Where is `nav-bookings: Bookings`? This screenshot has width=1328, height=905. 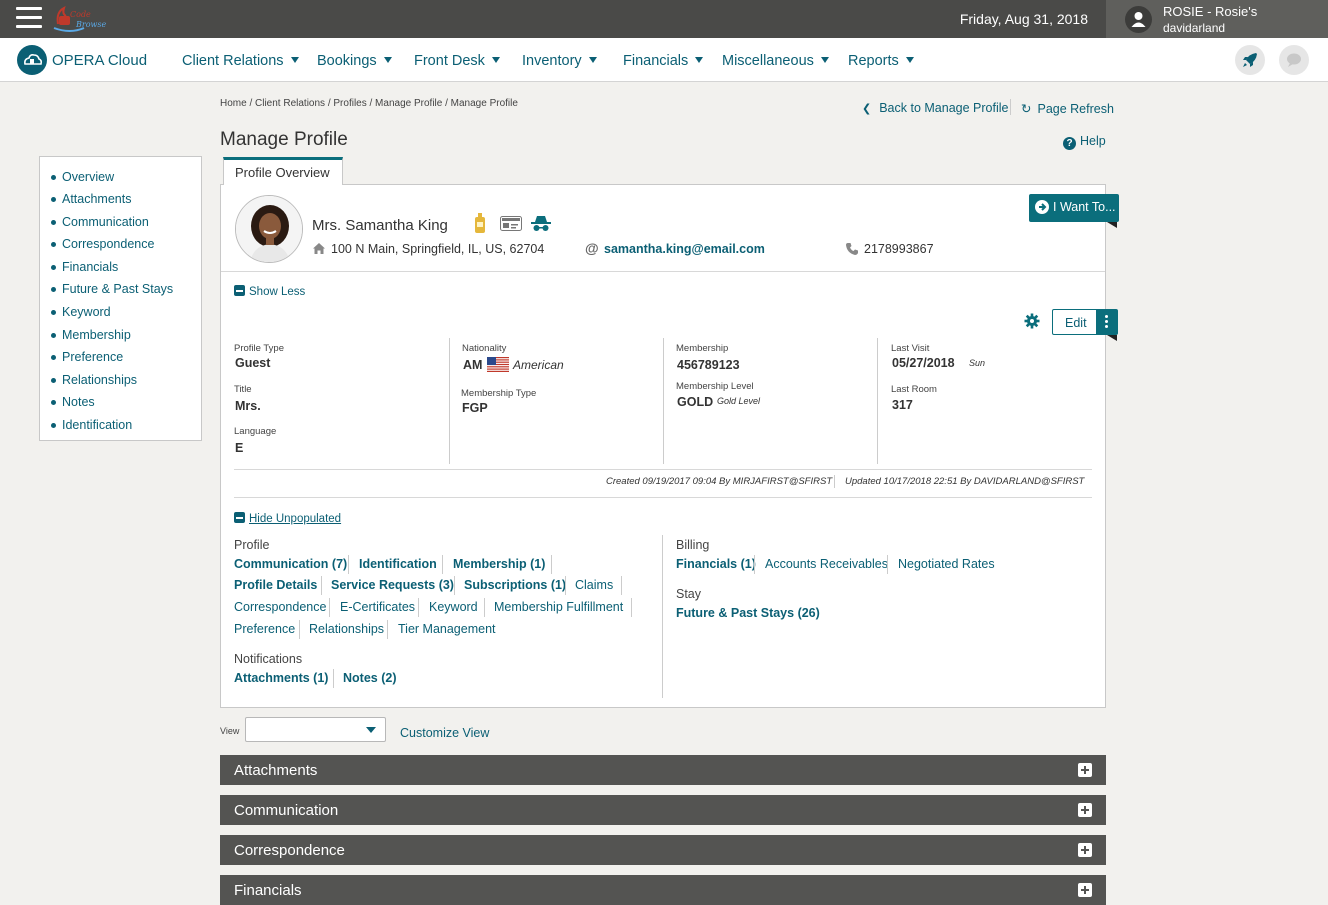 nav-bookings: Bookings is located at coordinates (354, 61).